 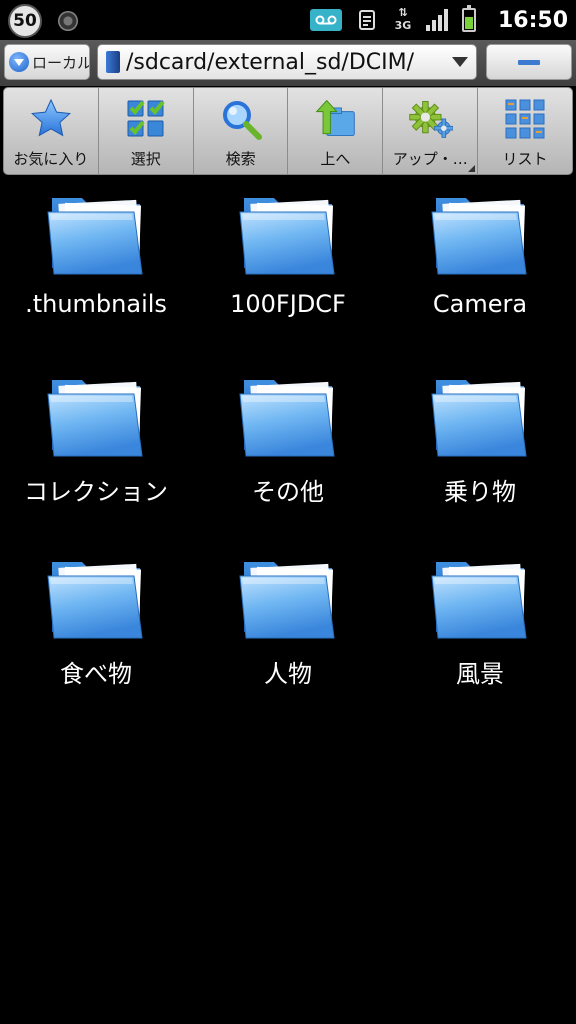 I want to click on network-type-icon: ⇅ 3G, so click(x=403, y=20).